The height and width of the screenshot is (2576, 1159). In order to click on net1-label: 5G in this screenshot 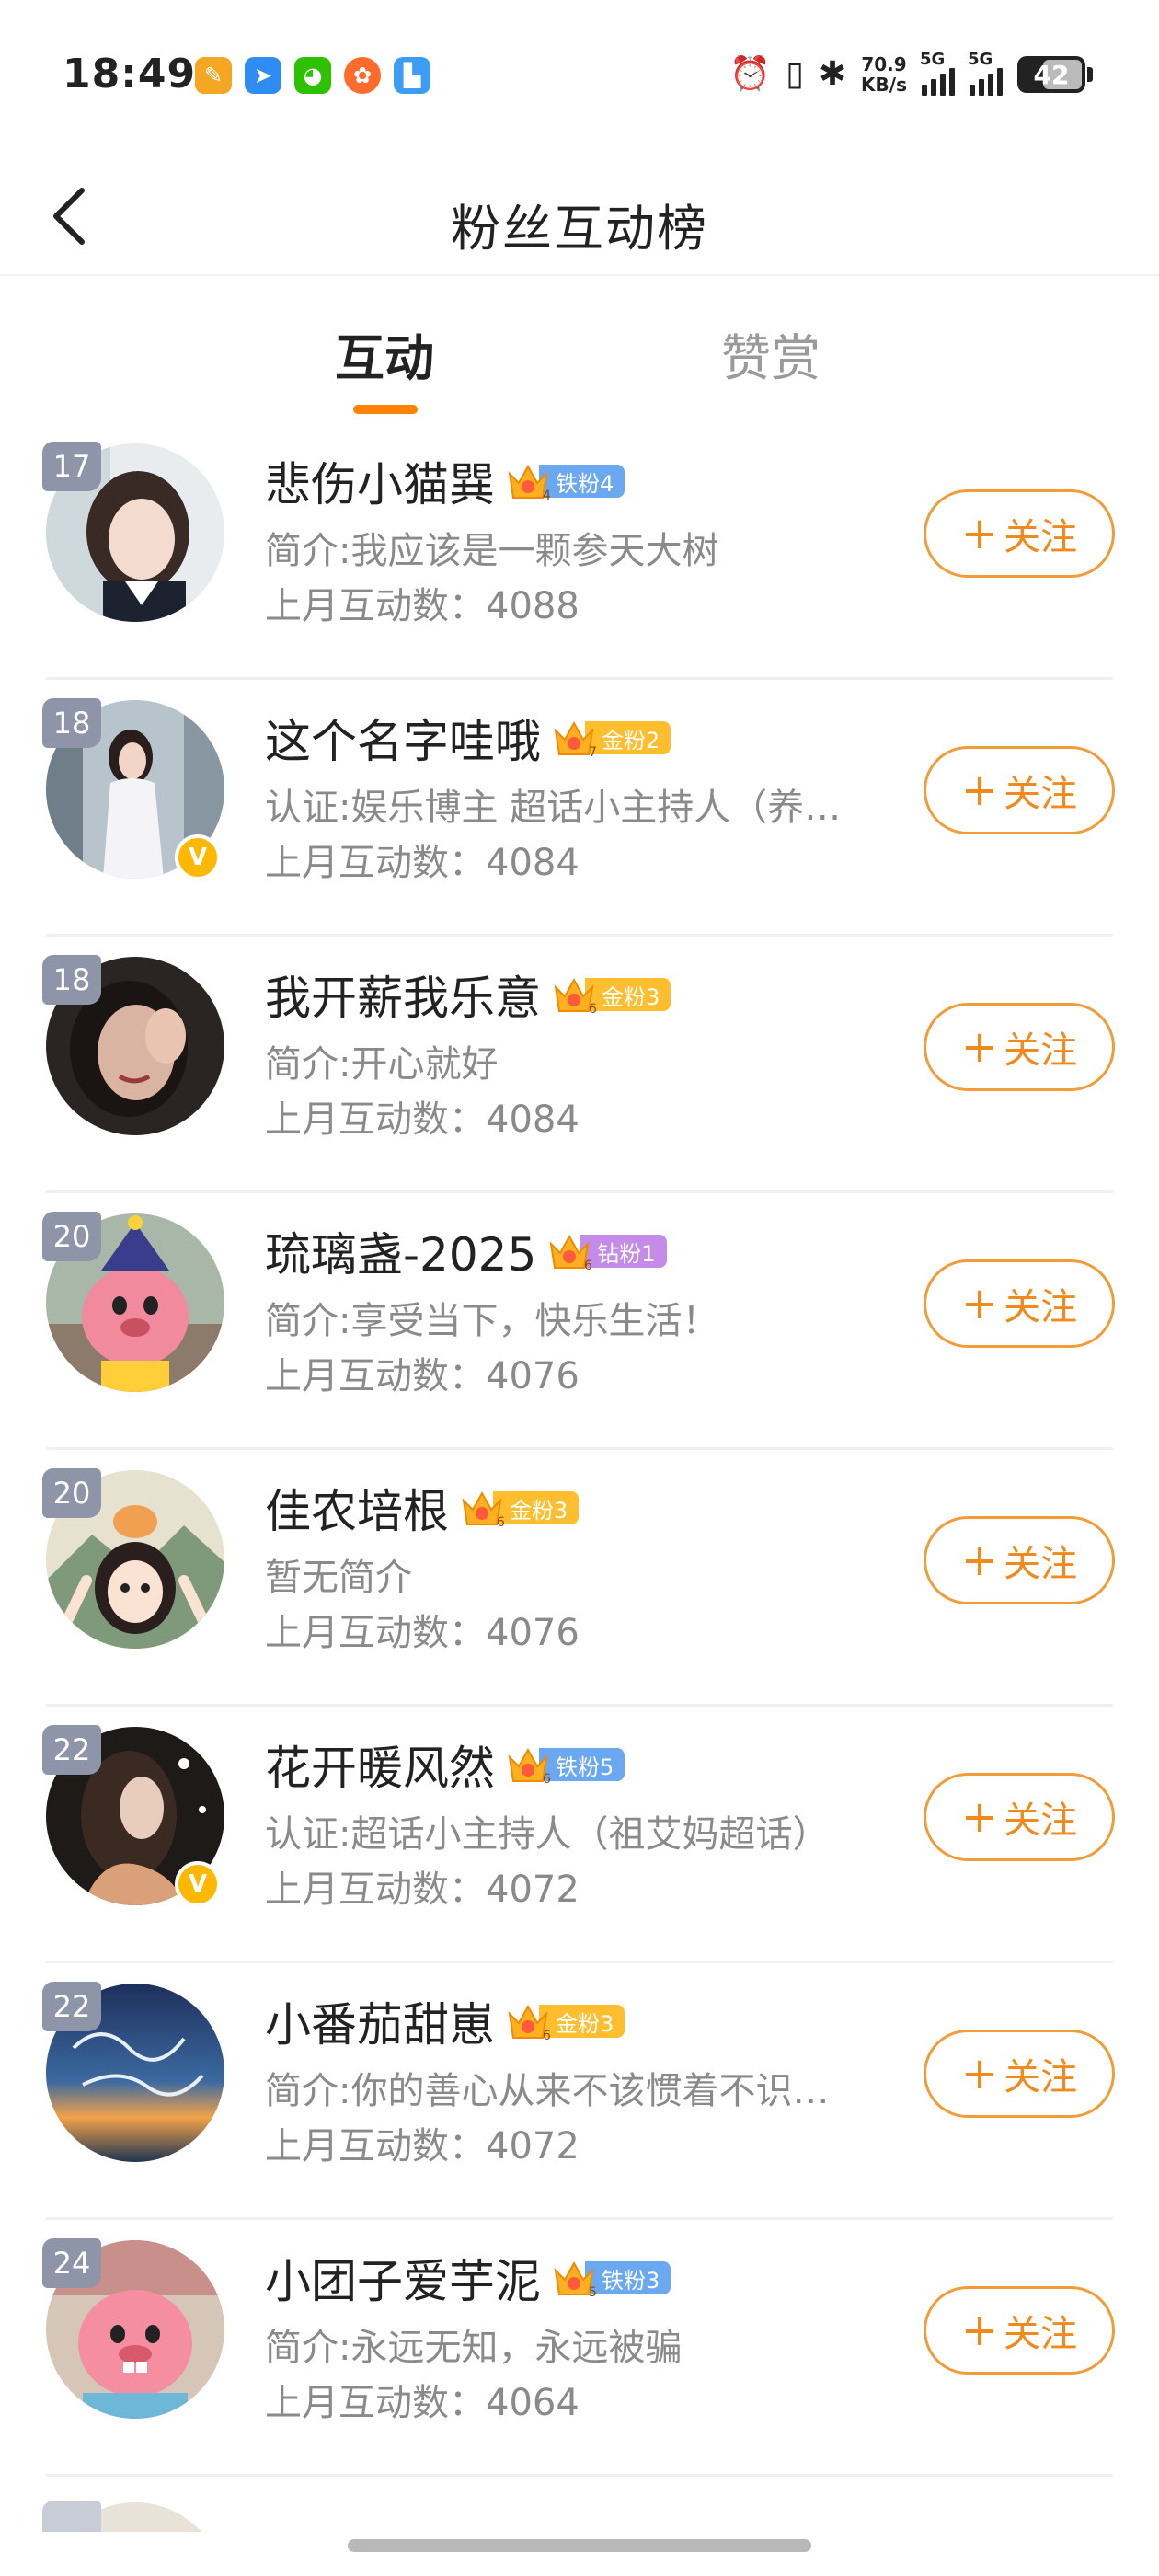, I will do `click(933, 59)`.